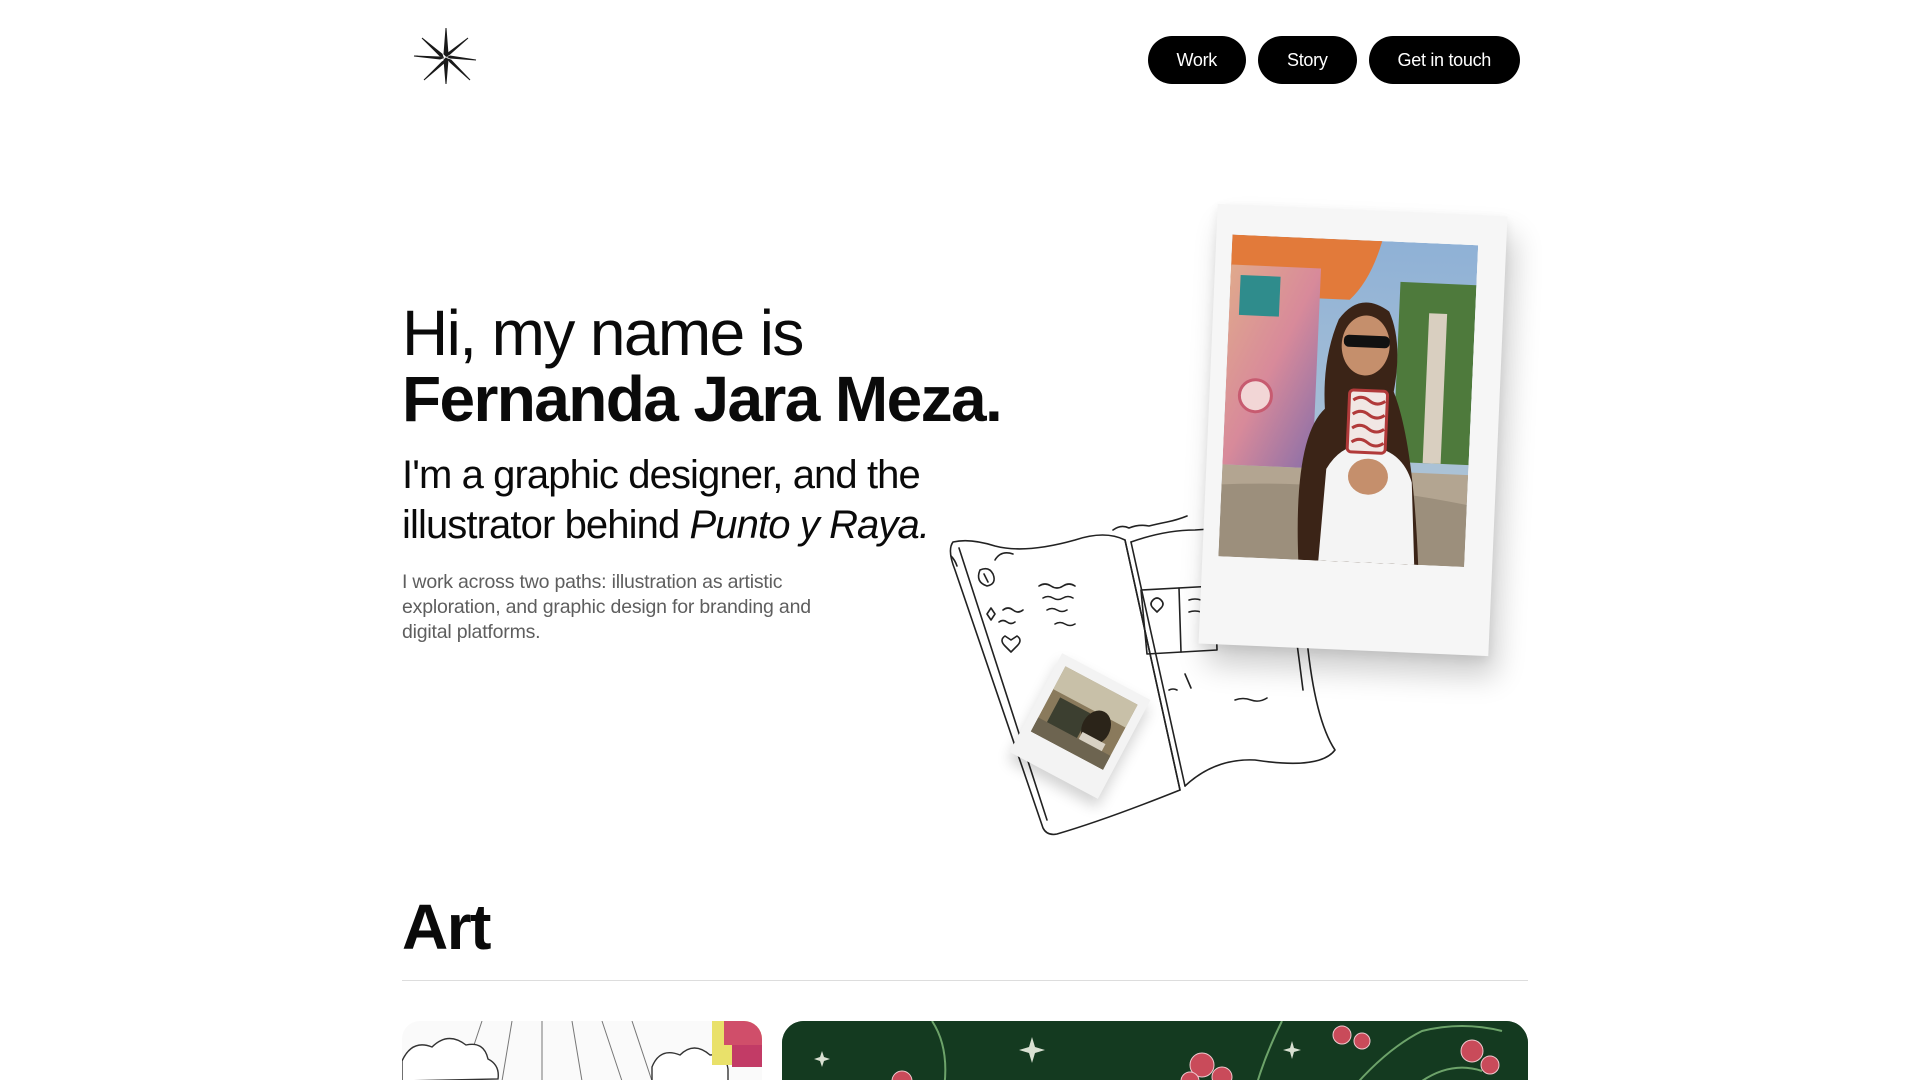 This screenshot has width=1920, height=1080. What do you see at coordinates (1307, 60) in the screenshot?
I see `nav-story-button: Story` at bounding box center [1307, 60].